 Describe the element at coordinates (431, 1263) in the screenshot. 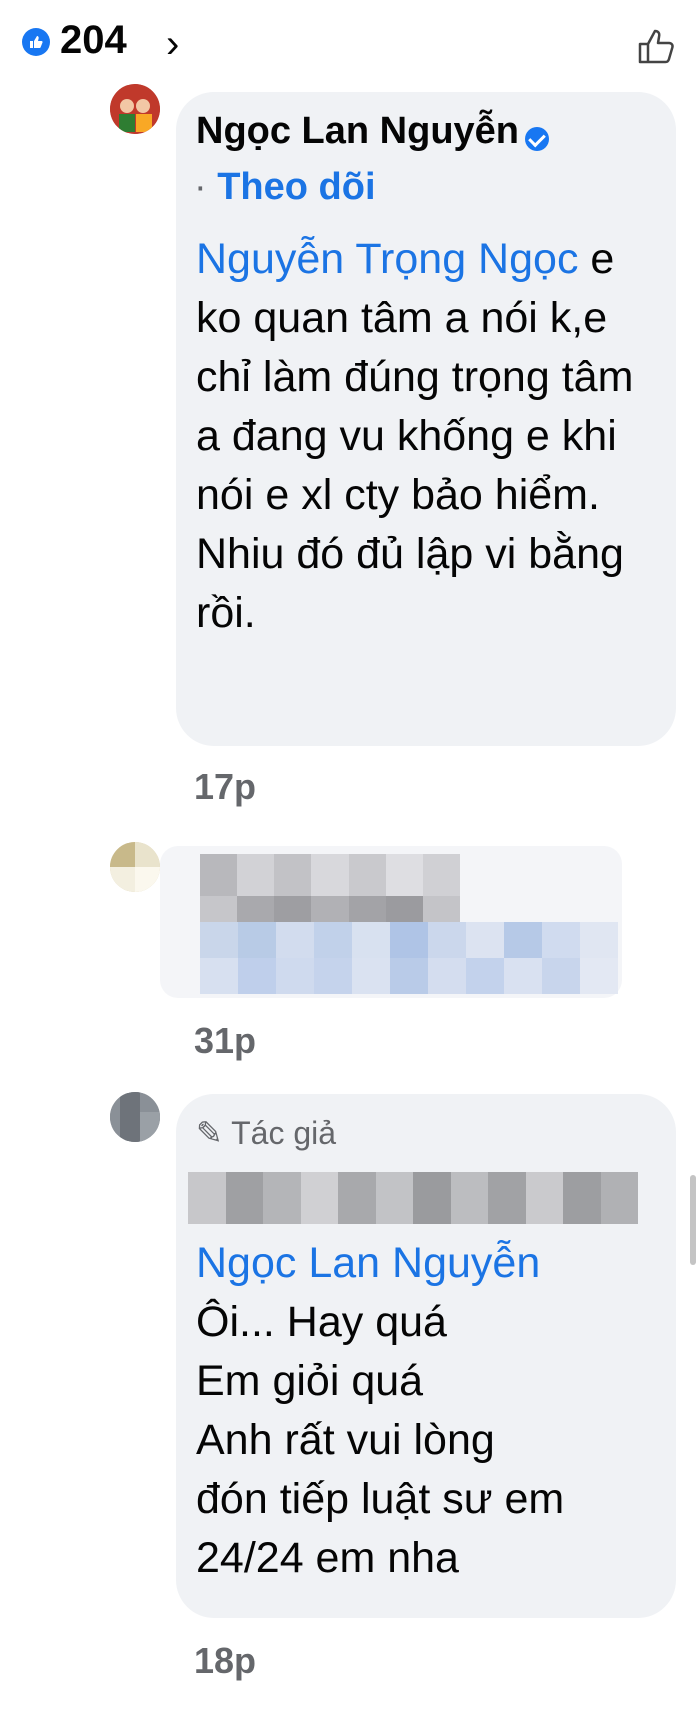

I see `mention-link: Ngọc Lan Nguyễn` at that location.